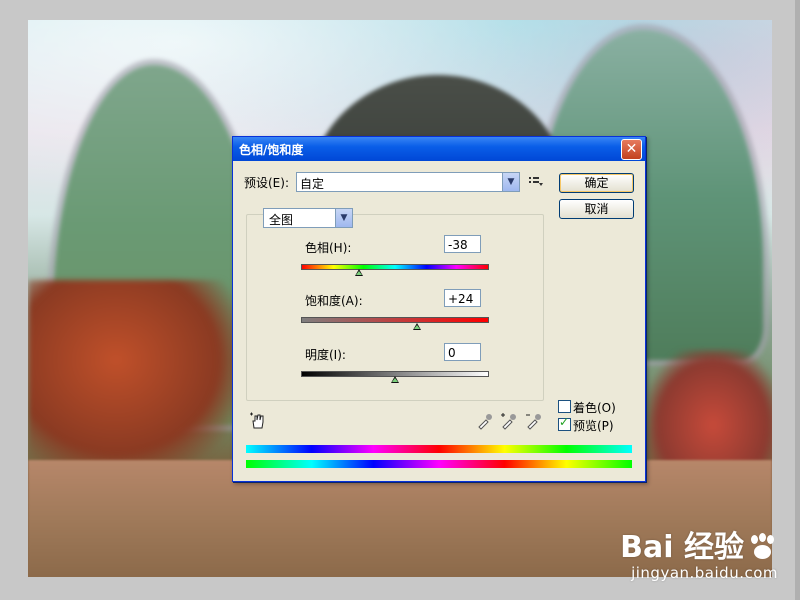  What do you see at coordinates (462, 298) in the screenshot?
I see `saturation-input: +24` at bounding box center [462, 298].